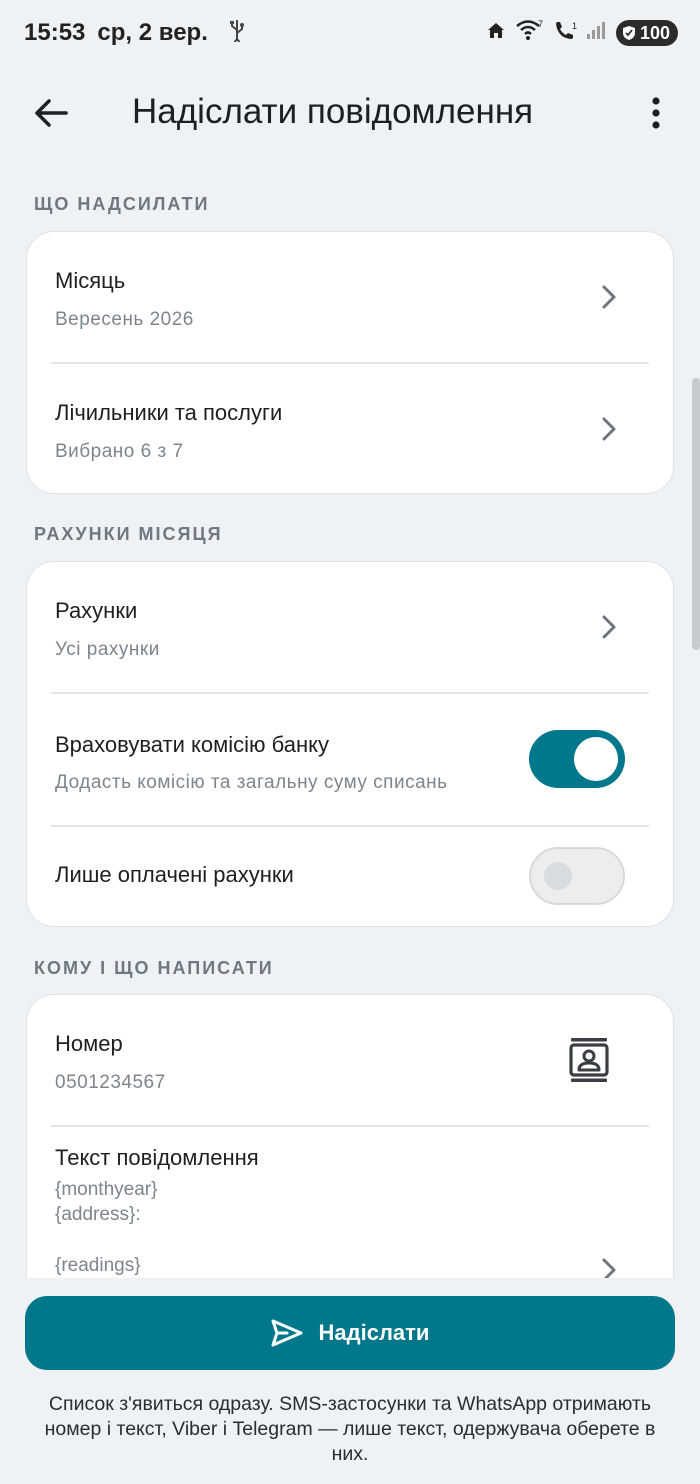 The height and width of the screenshot is (1484, 700). What do you see at coordinates (350, 428) in the screenshot?
I see `meters-row: Лічильники та послуги Вибрано 6 з 7` at bounding box center [350, 428].